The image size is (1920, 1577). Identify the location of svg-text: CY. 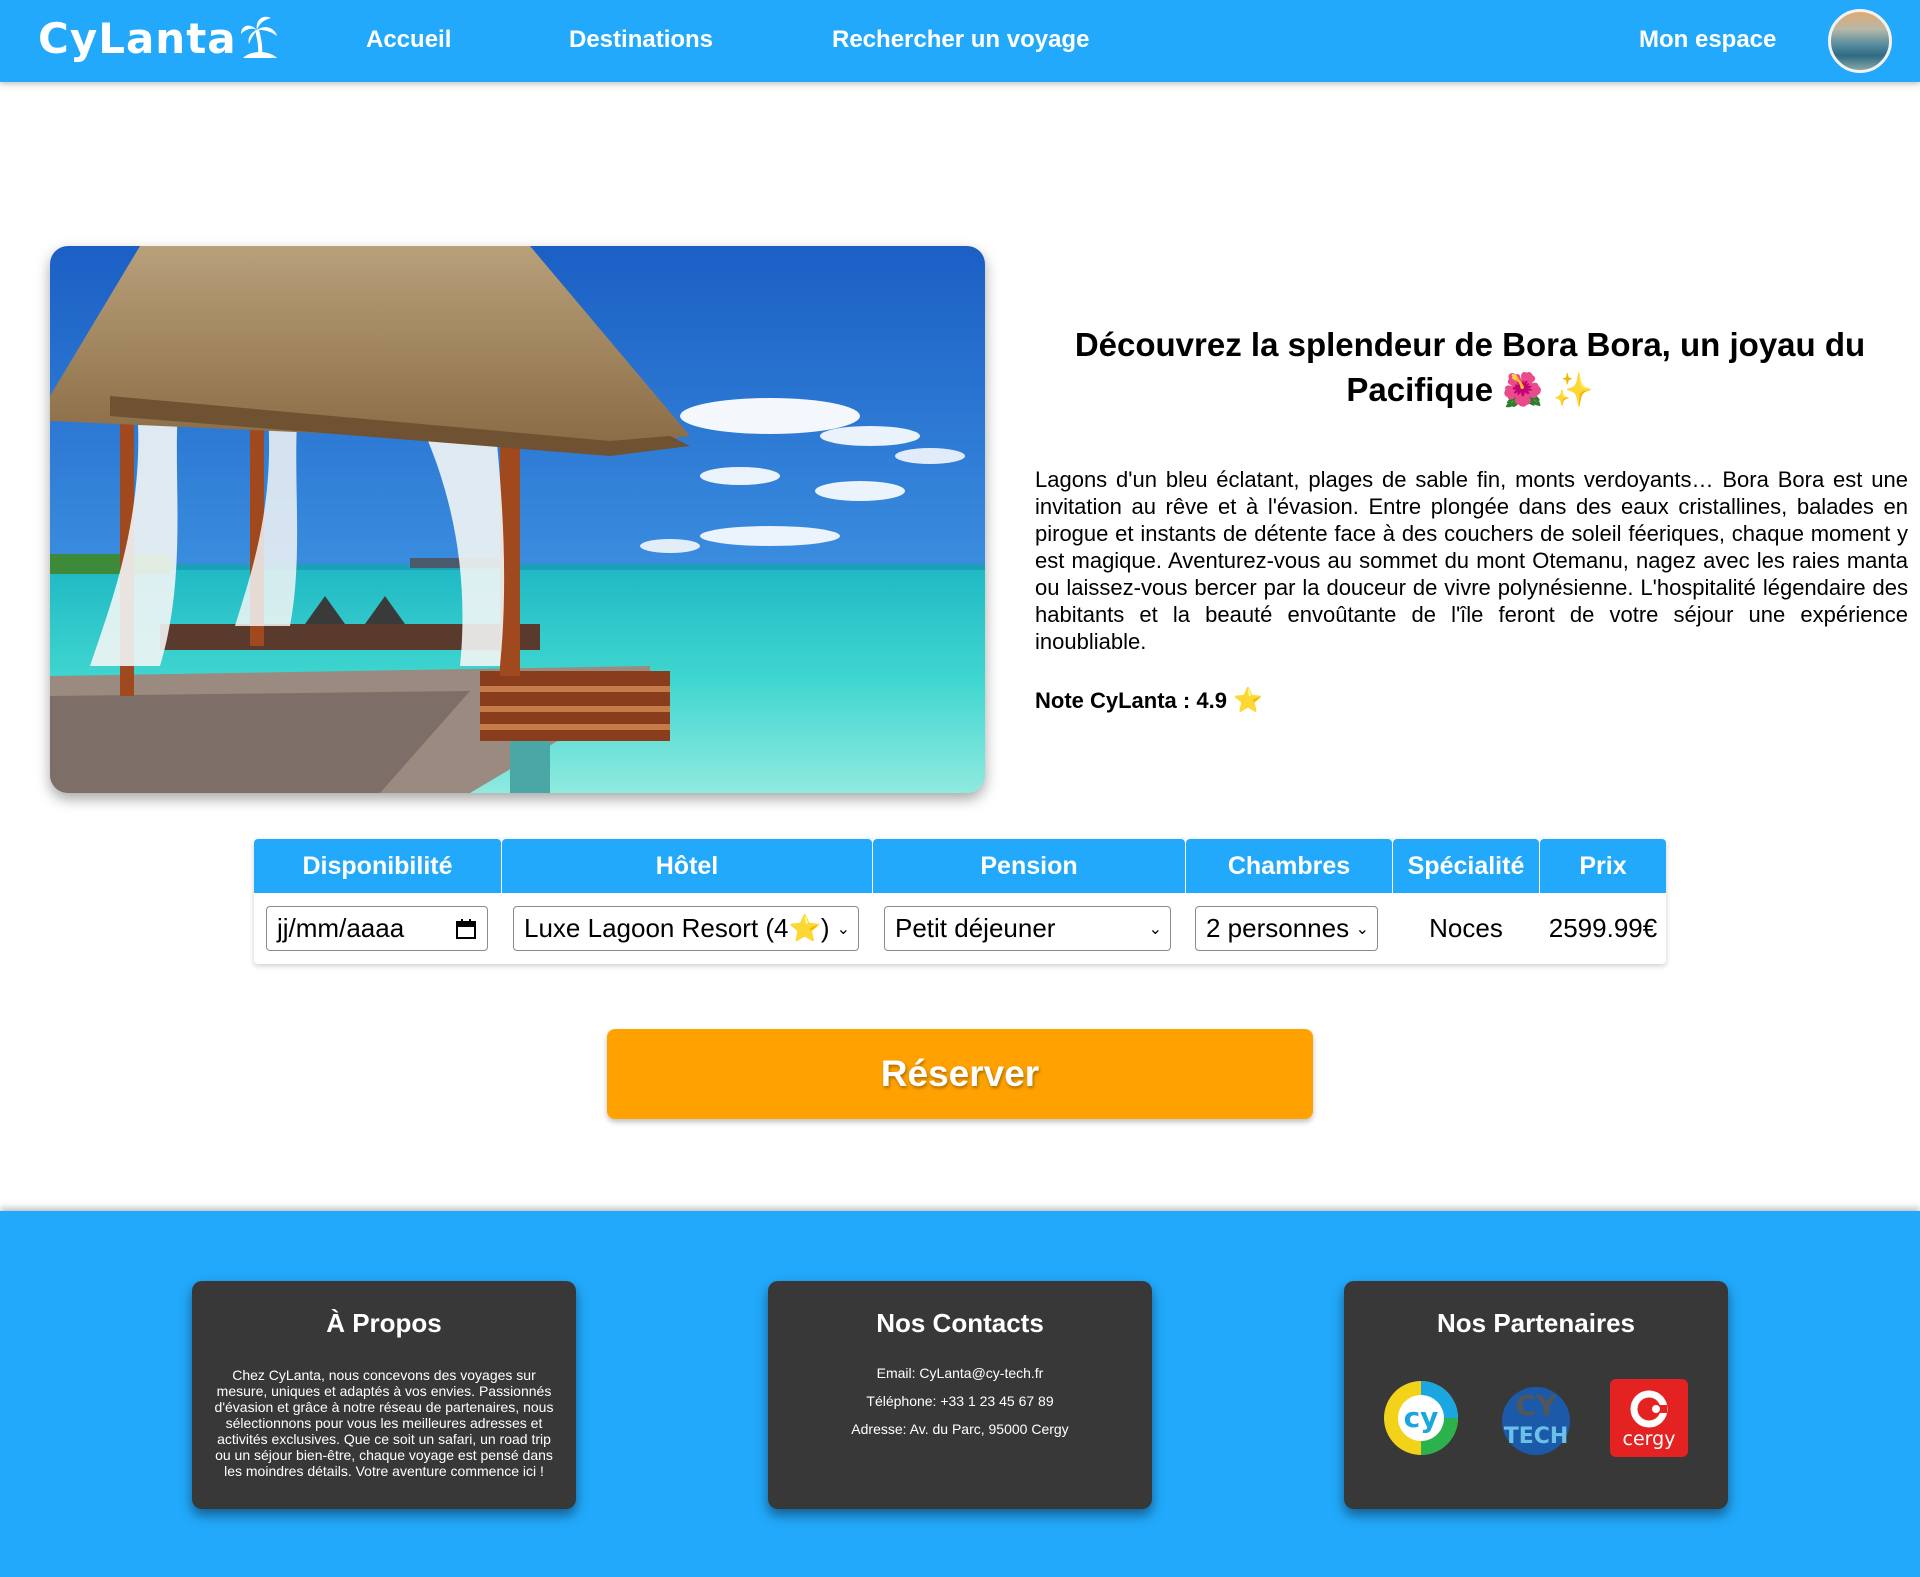
(1537, 1405).